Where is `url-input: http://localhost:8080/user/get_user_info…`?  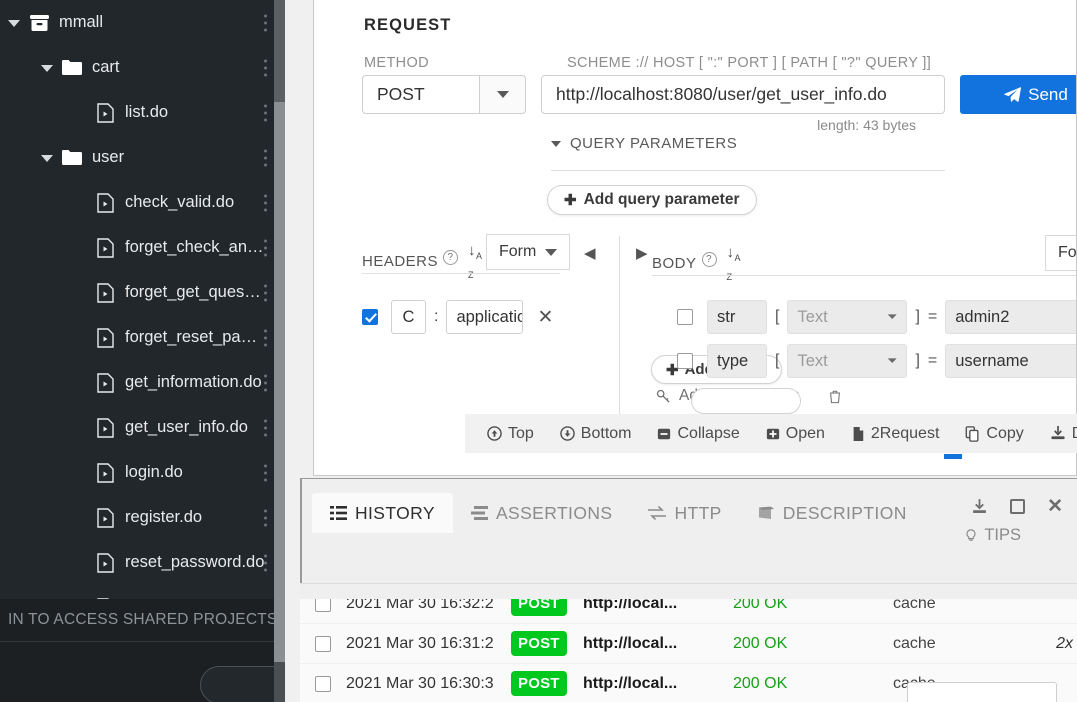 url-input: http://localhost:8080/user/get_user_info… is located at coordinates (743, 94).